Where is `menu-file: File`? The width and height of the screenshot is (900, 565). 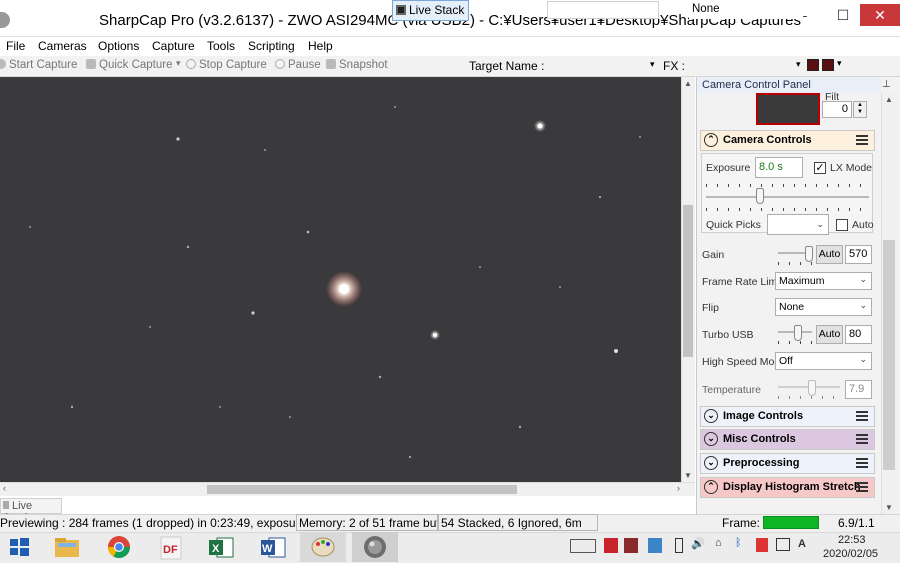 menu-file: File is located at coordinates (15, 46).